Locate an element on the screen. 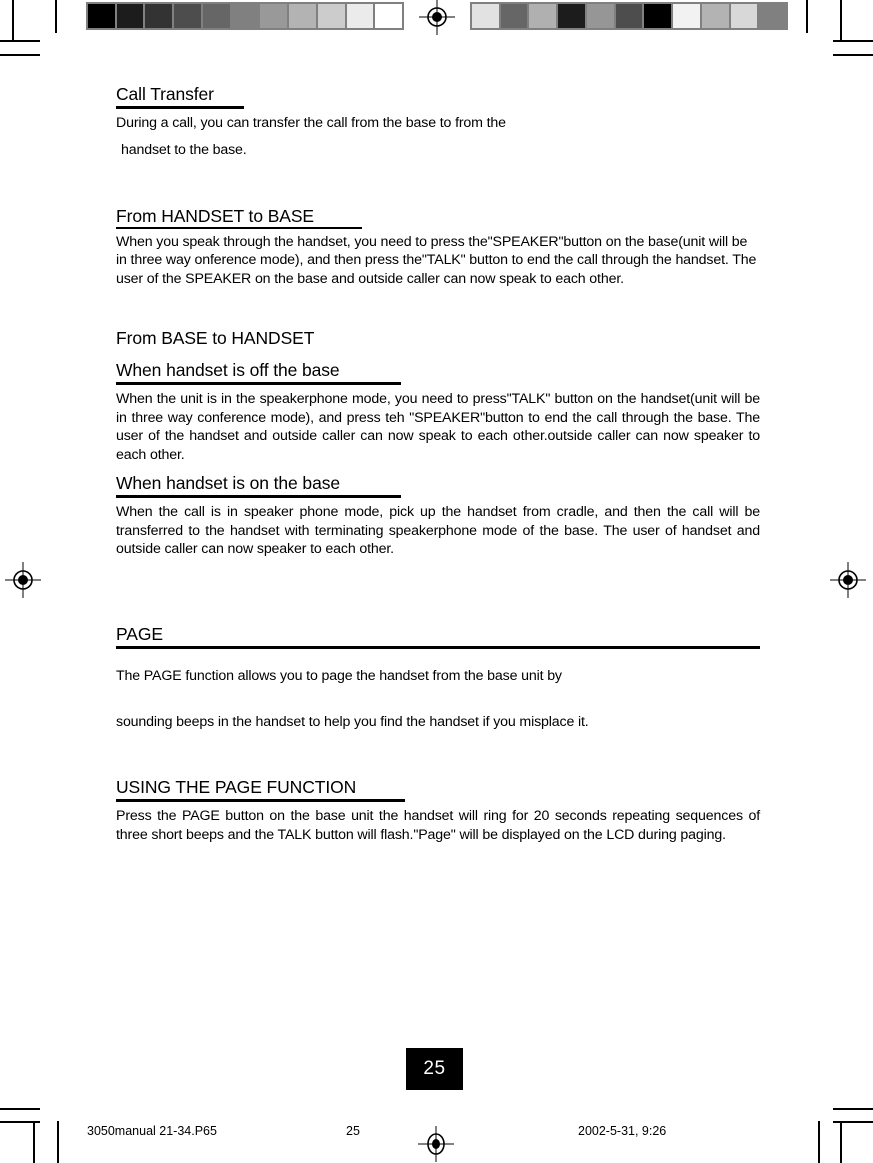 The image size is (873, 1163). spacer-before-page-section is located at coordinates (438, 591).